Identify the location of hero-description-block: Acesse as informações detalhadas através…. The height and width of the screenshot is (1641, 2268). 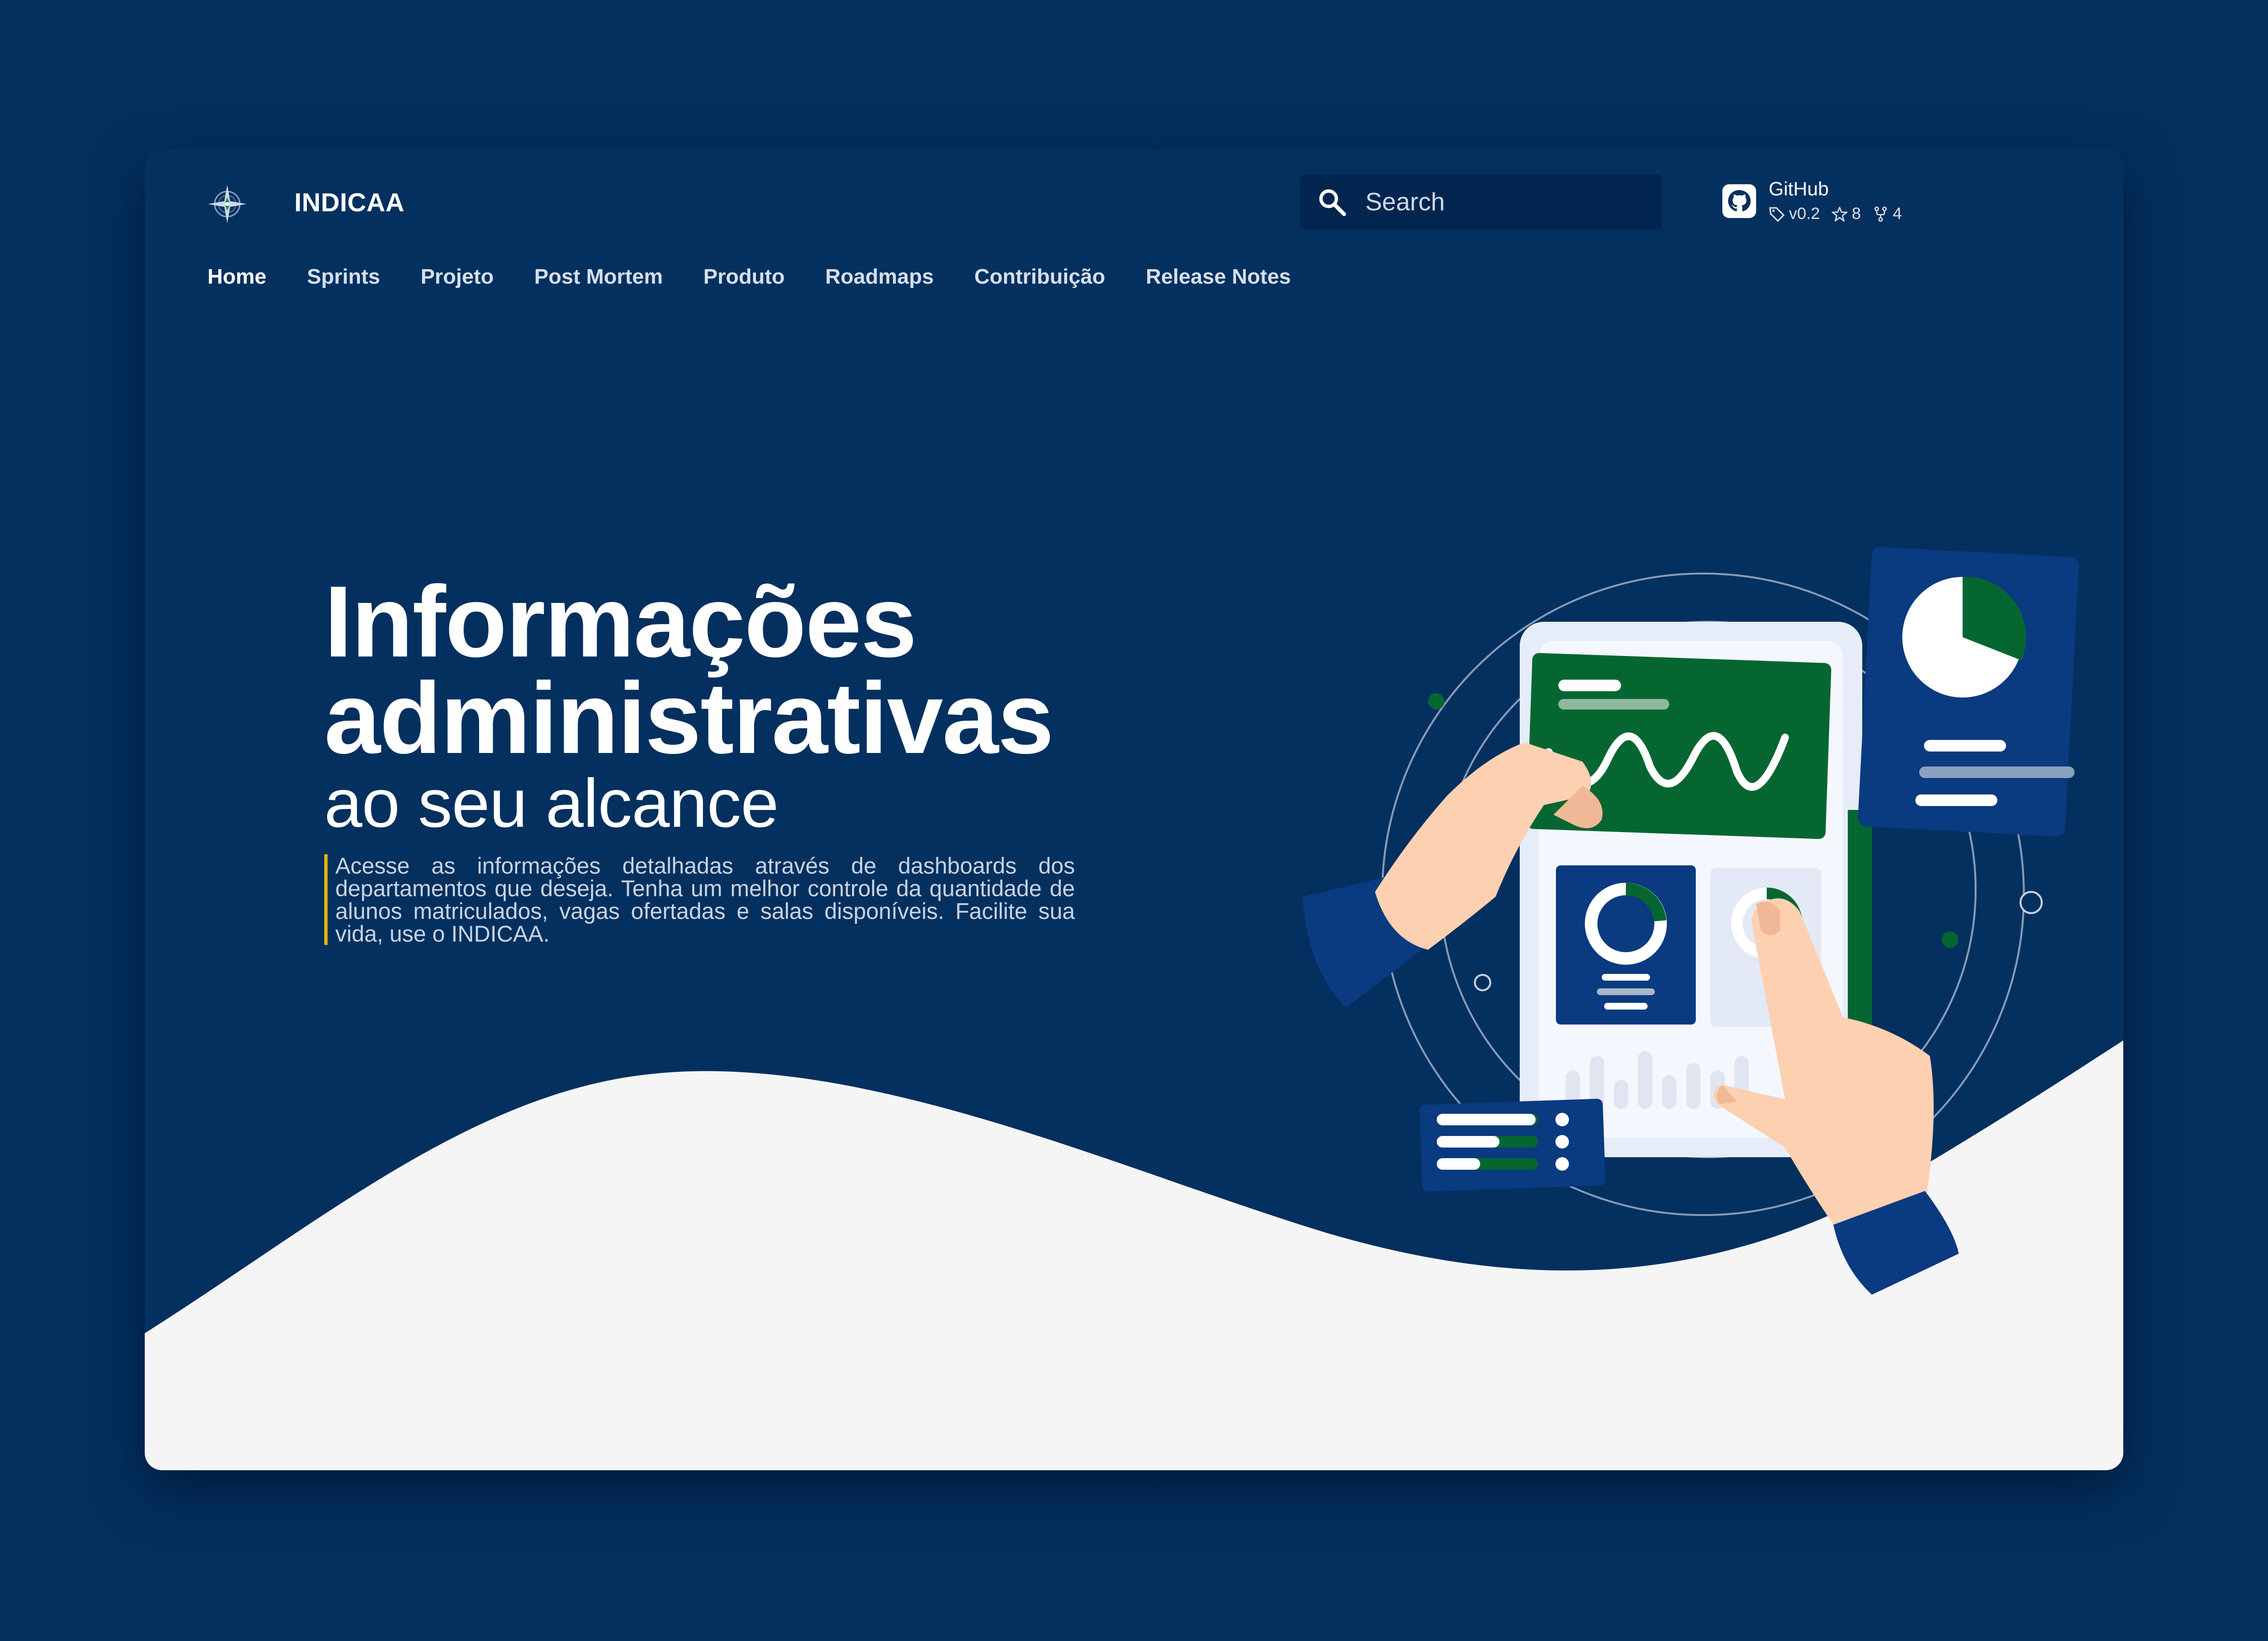
(699, 899).